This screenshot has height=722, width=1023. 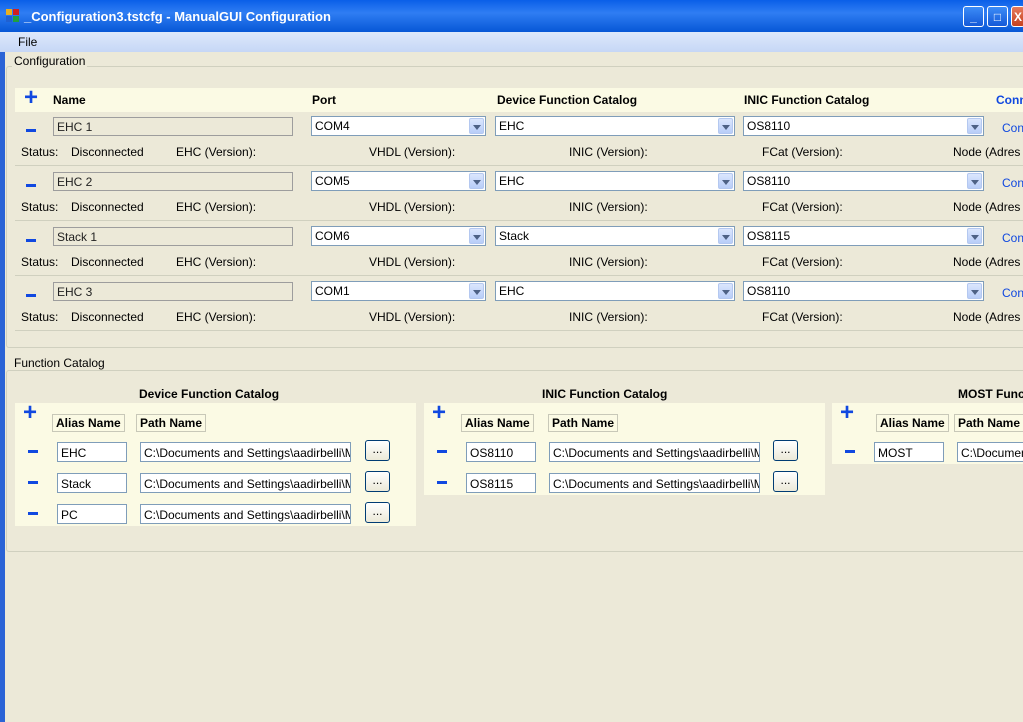 What do you see at coordinates (501, 483) in the screenshot?
I see `alias-name-input: OS8115` at bounding box center [501, 483].